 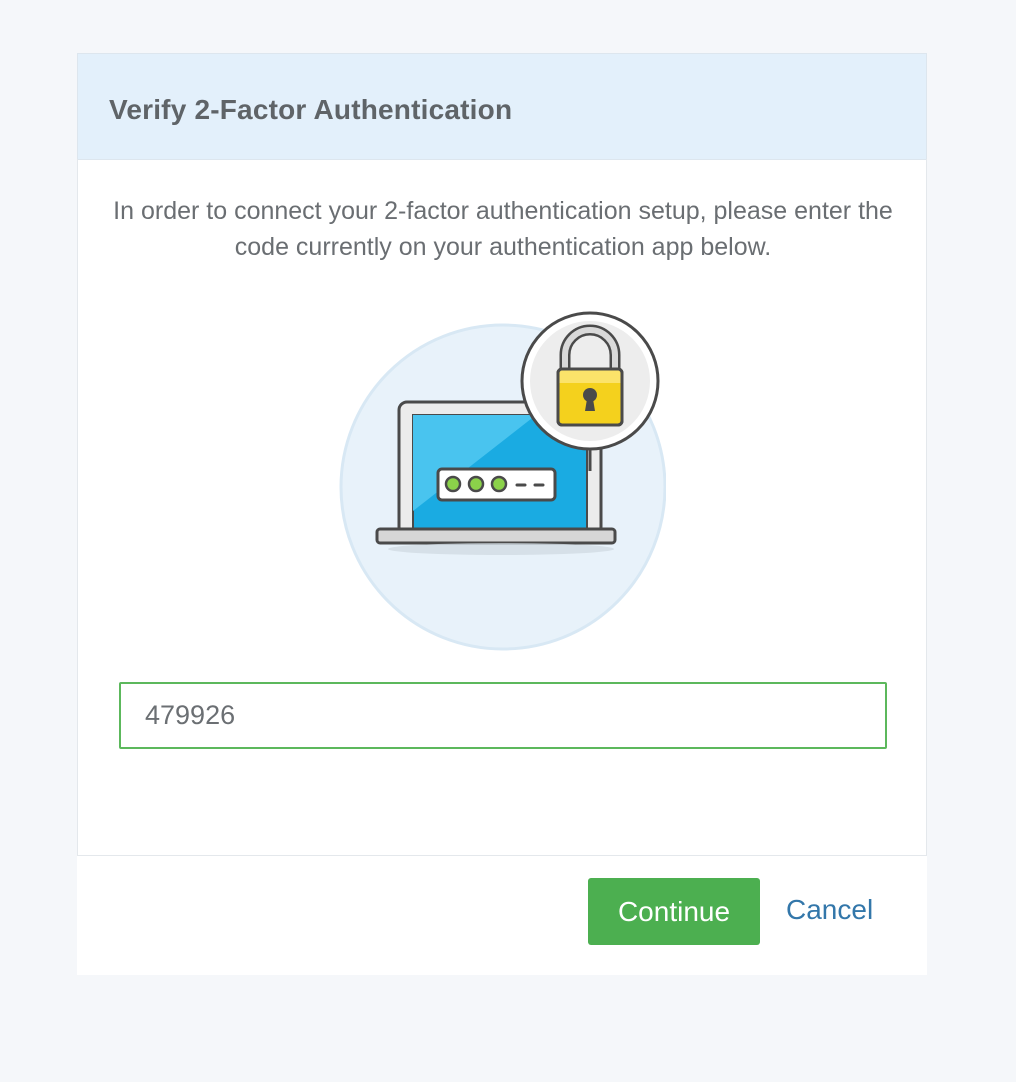 I want to click on verification-code-input, so click(x=503, y=715).